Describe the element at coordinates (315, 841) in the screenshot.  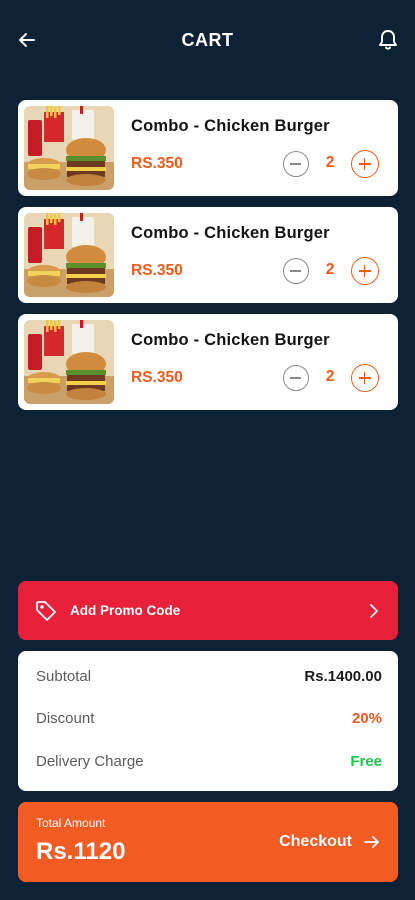
I see `checkout-label: Checkout` at that location.